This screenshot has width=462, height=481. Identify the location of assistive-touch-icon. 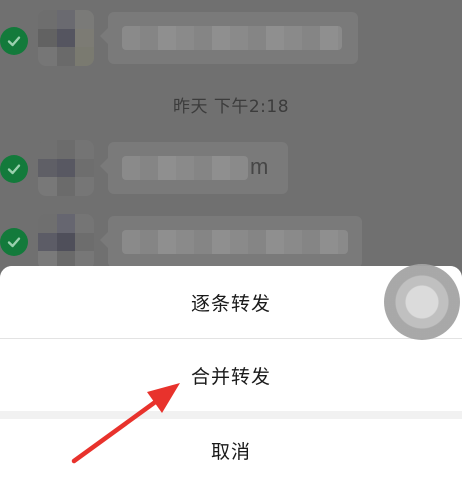
(422, 302).